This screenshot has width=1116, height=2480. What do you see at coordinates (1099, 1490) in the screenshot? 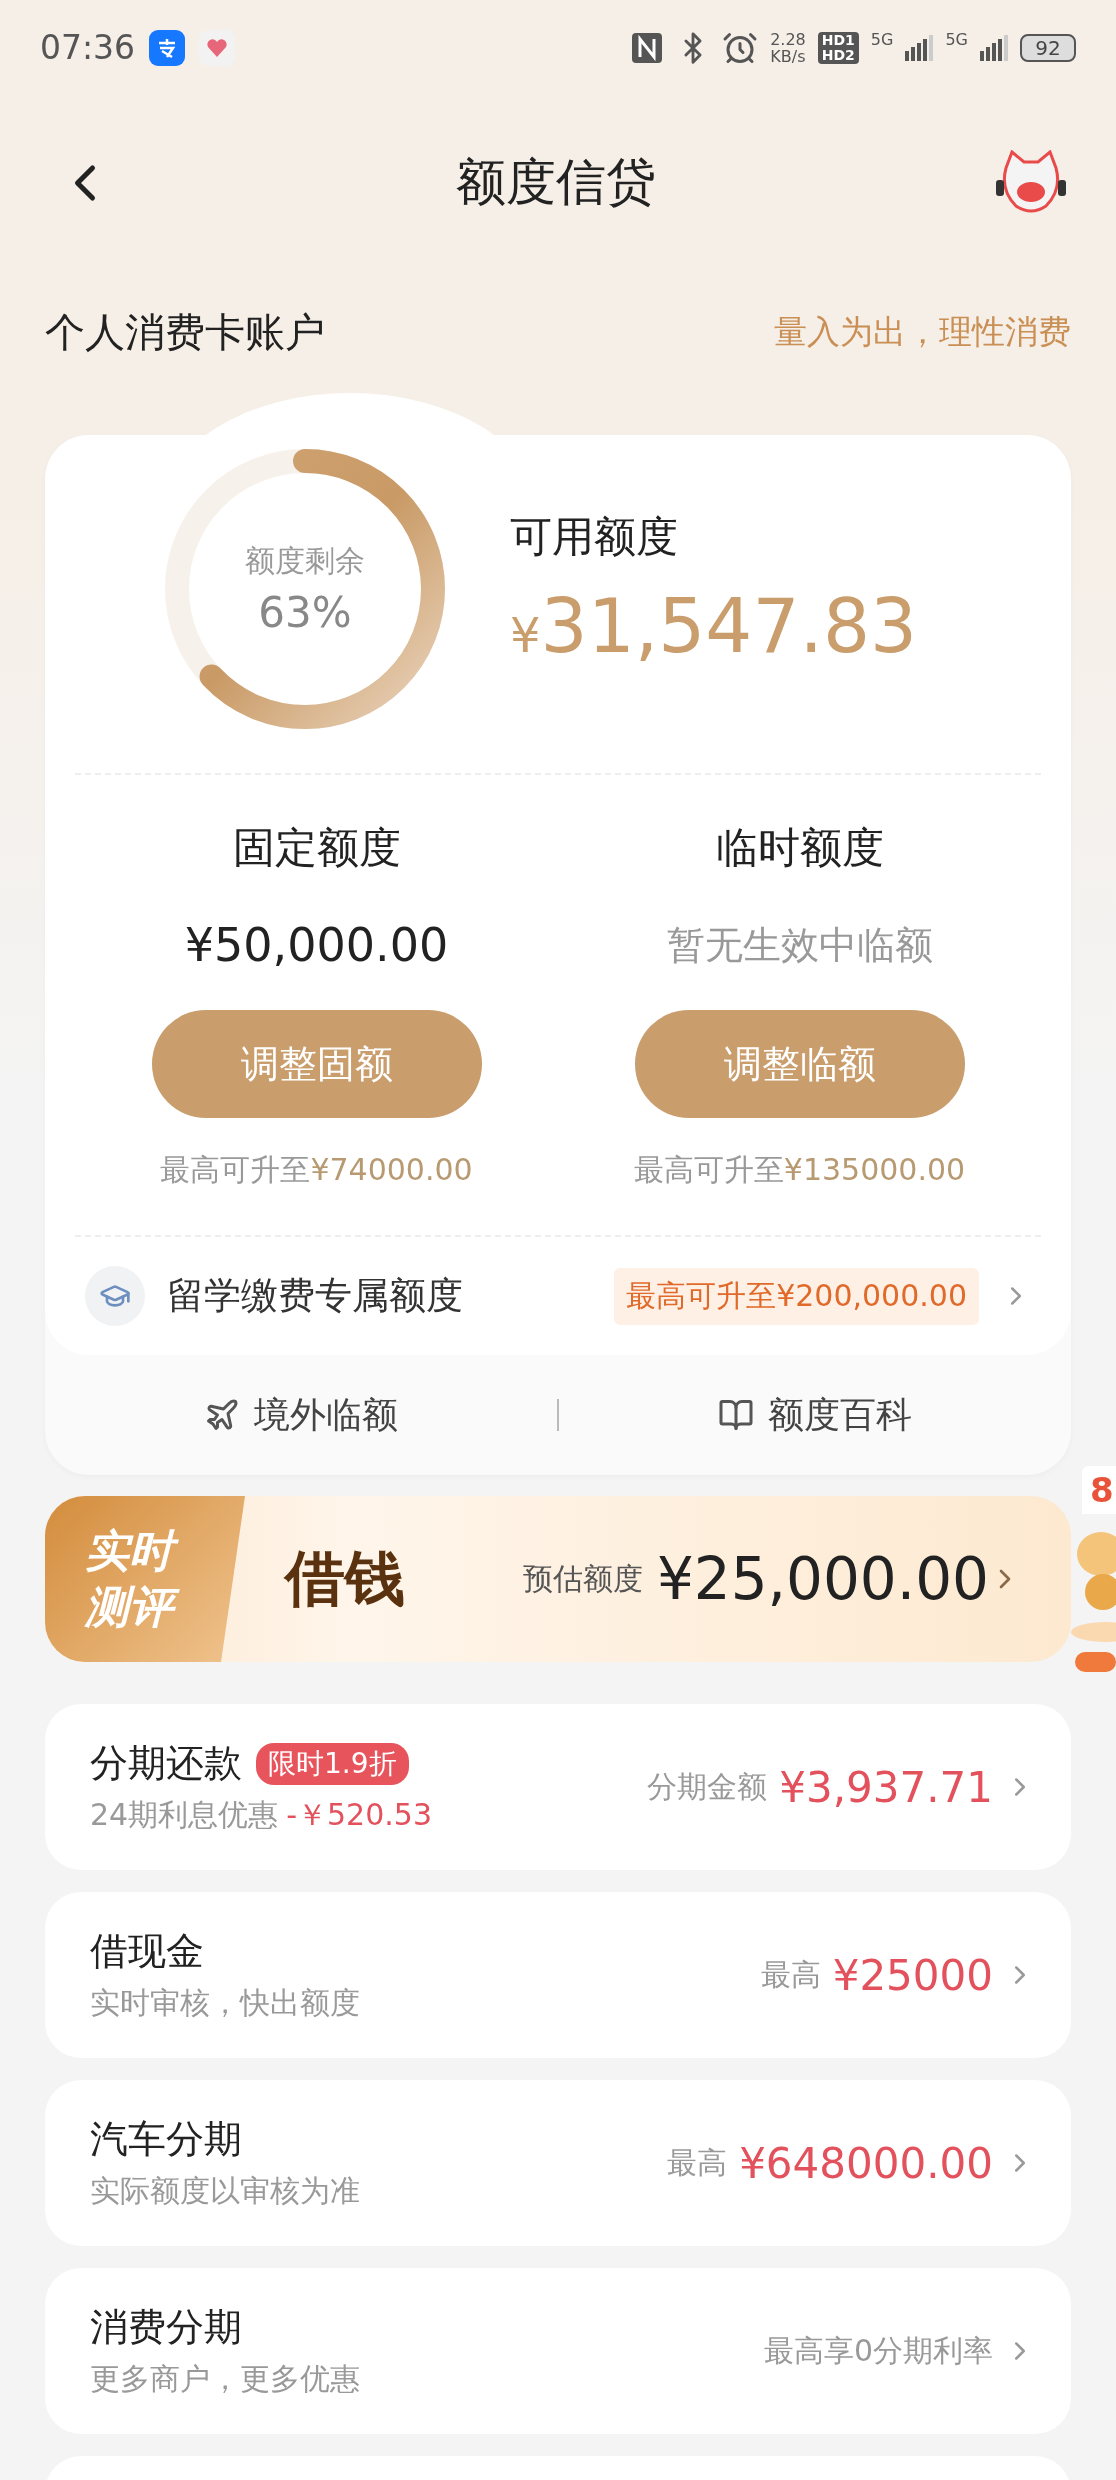
I see `promo-number: 8` at bounding box center [1099, 1490].